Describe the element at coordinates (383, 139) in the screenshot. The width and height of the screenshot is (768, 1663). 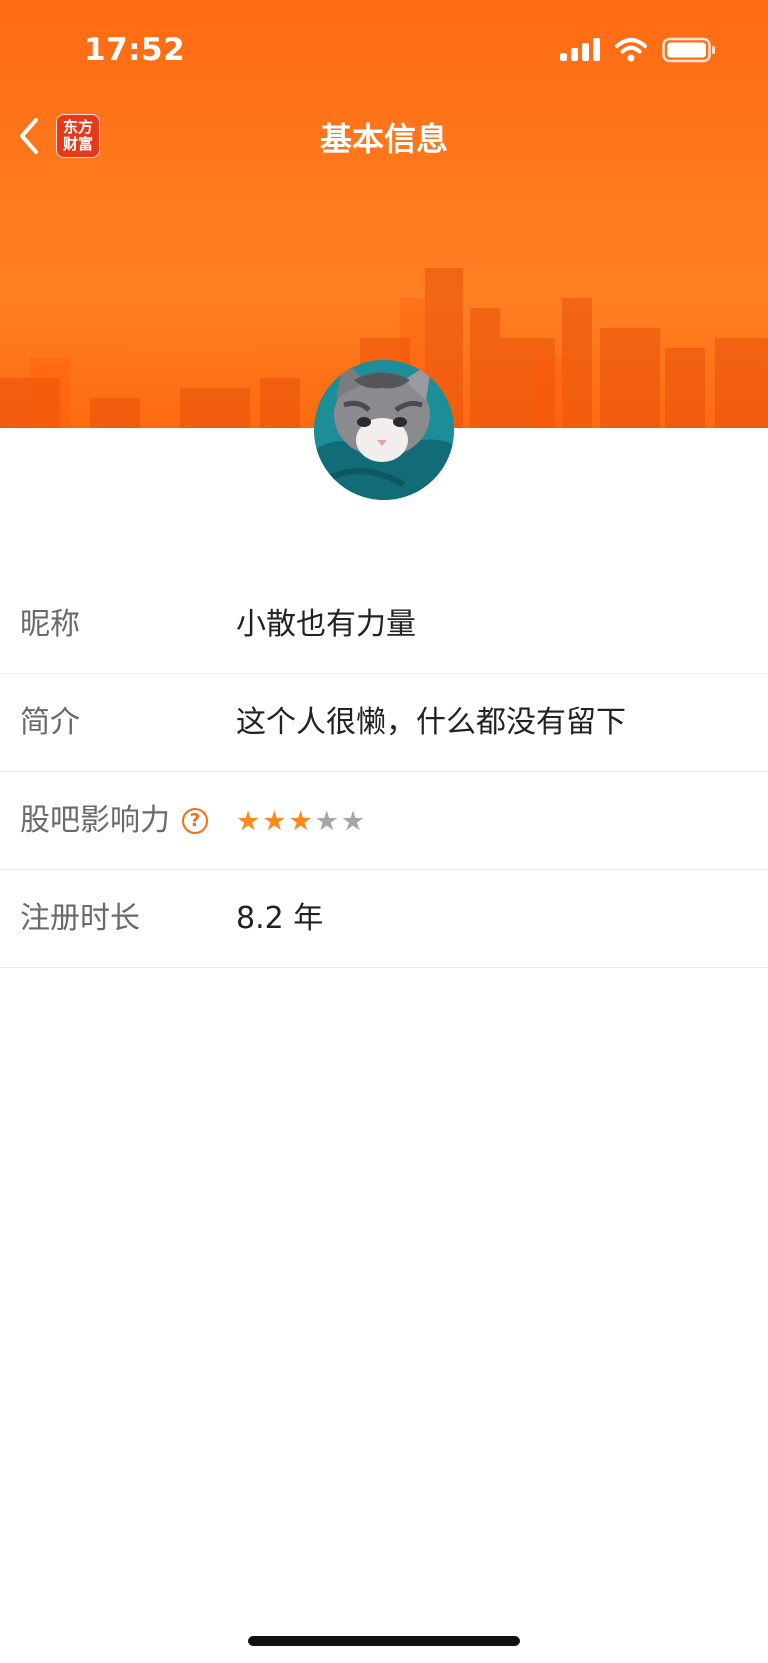
I see `page-title: 基本信息` at that location.